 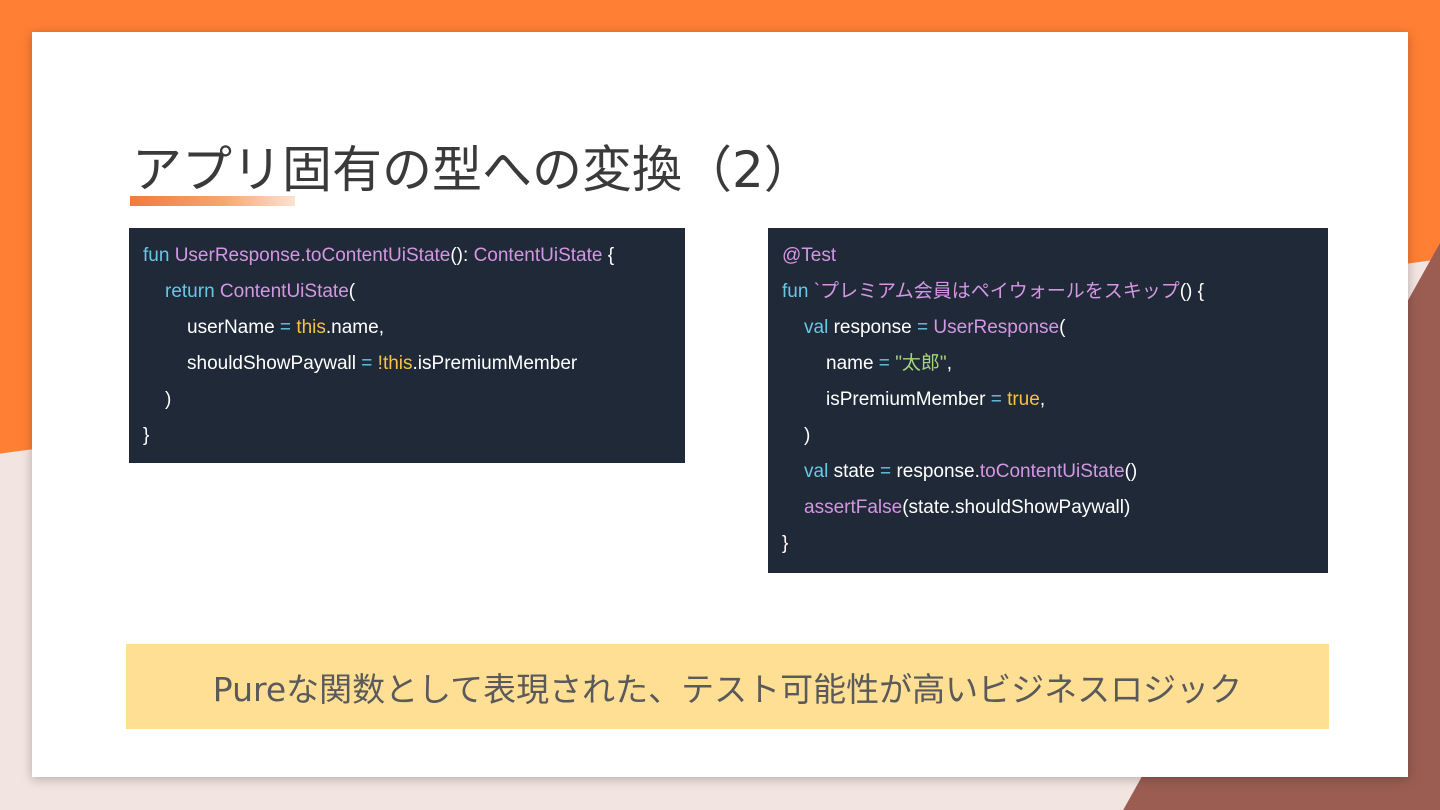 What do you see at coordinates (231, 327) in the screenshot?
I see `code-text: userName` at bounding box center [231, 327].